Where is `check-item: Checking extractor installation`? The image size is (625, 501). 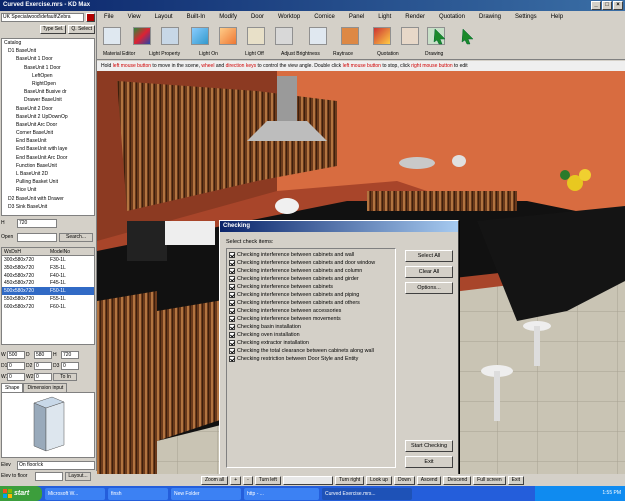 check-item: Checking extractor installation is located at coordinates (311, 343).